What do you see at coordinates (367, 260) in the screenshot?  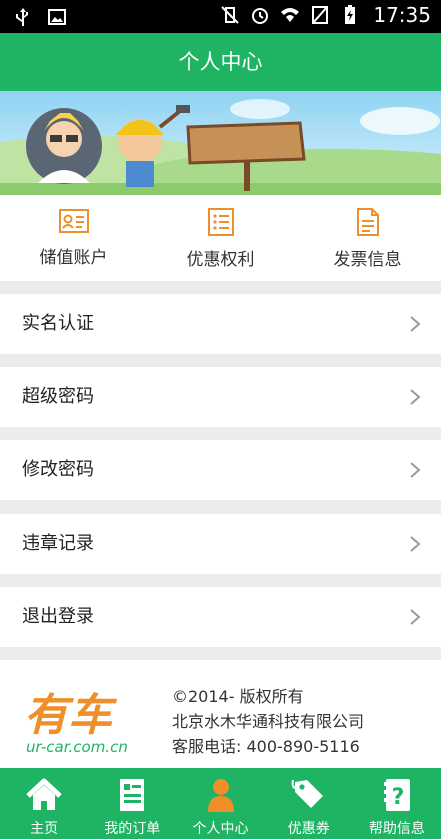 I see `invoice-info-label: 发票信息` at bounding box center [367, 260].